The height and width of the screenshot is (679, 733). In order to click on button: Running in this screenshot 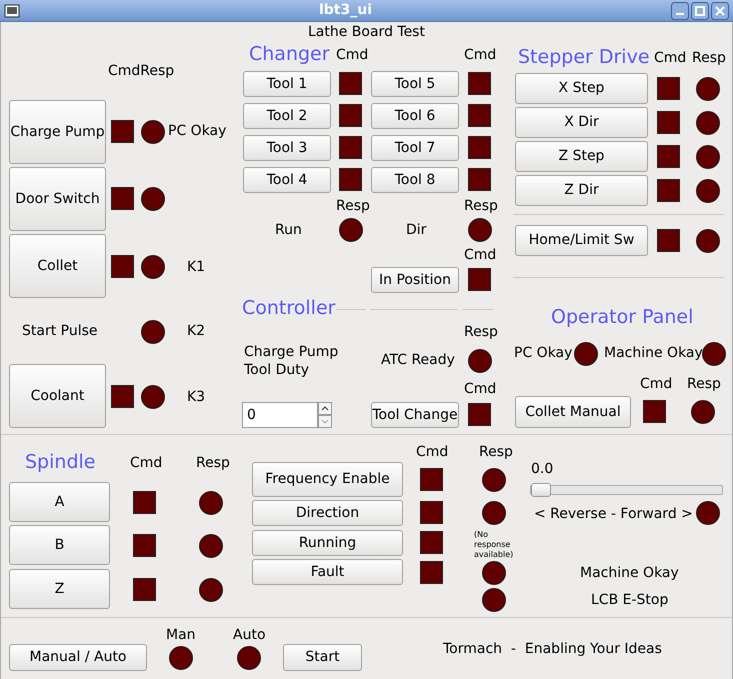, I will do `click(327, 543)`.